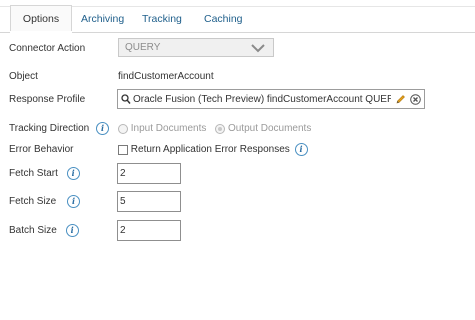  I want to click on tab-options-label: Options, so click(41, 19).